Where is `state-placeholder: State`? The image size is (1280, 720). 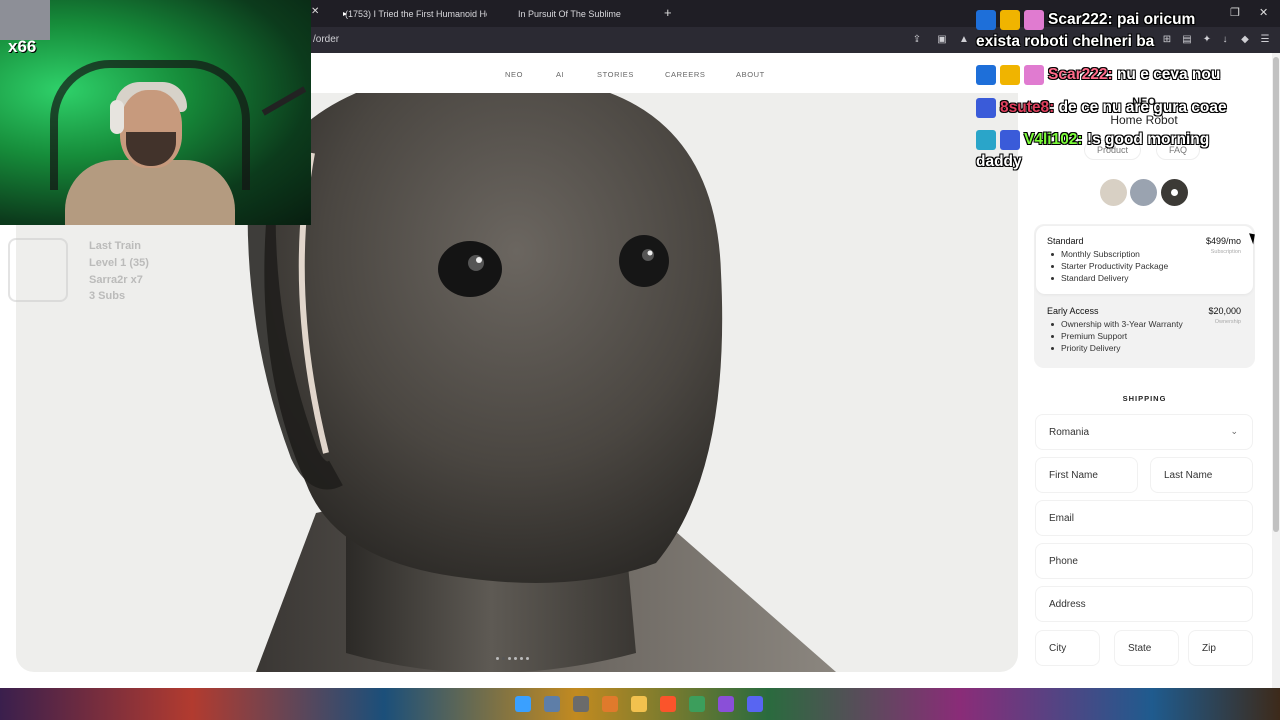 state-placeholder: State is located at coordinates (1140, 648).